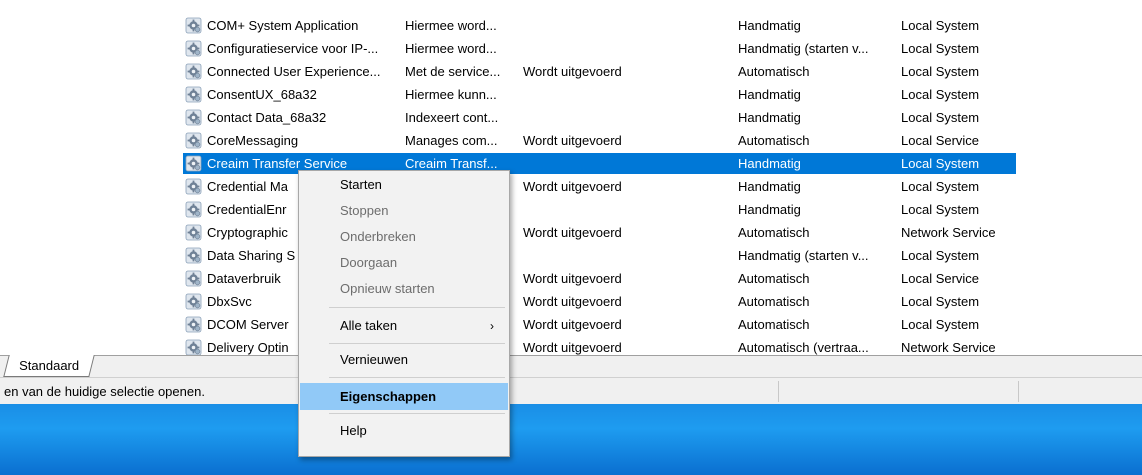 This screenshot has height=475, width=1142. I want to click on menu-item-opnieuw-starten: Opnieuw starten, so click(404, 289).